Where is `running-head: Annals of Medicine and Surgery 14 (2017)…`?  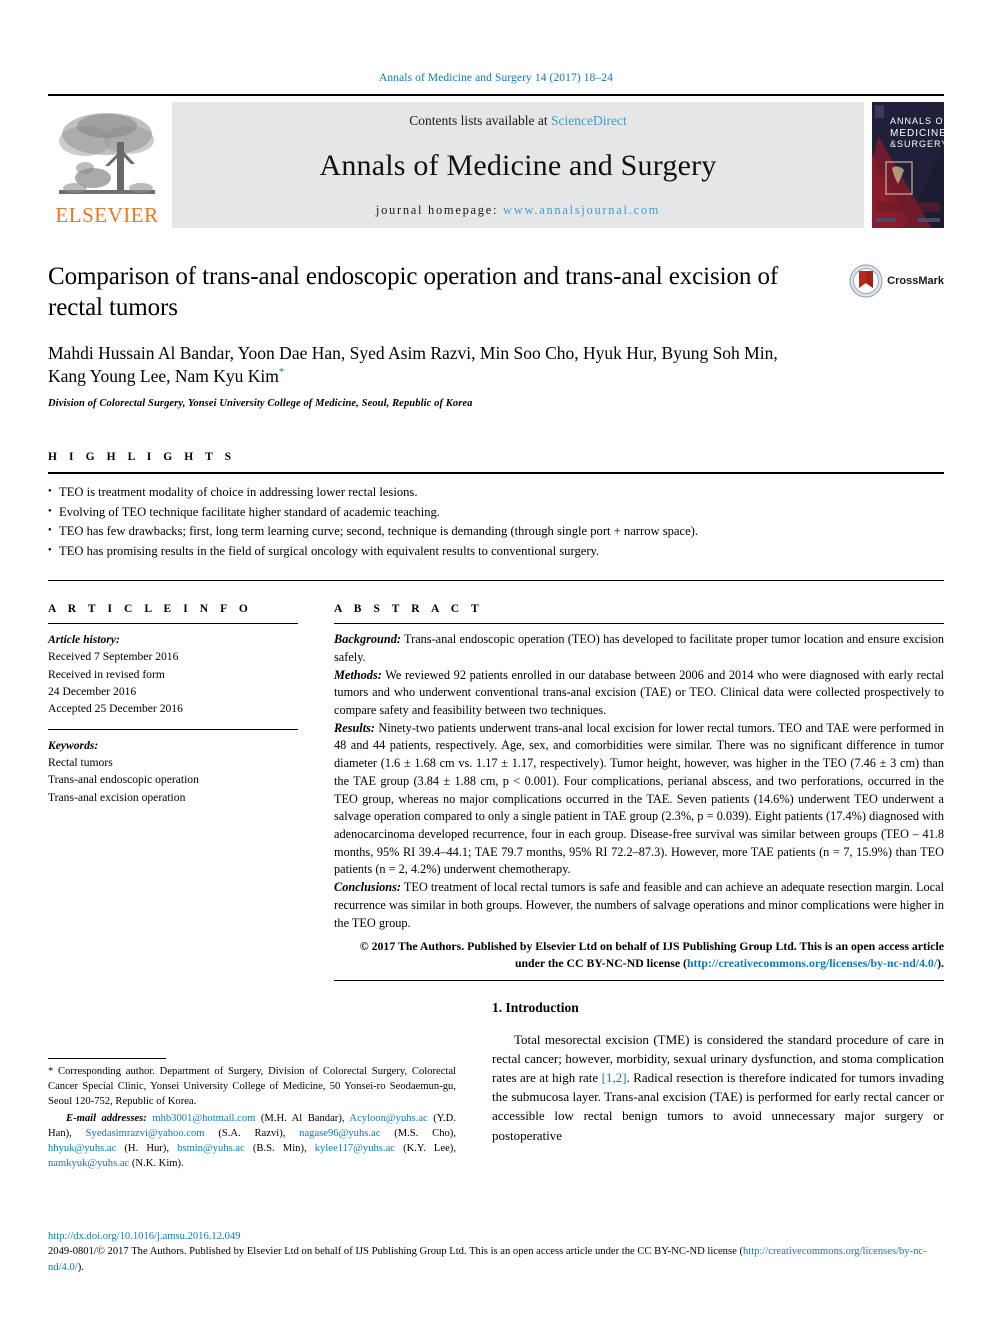
running-head: Annals of Medicine and Surgery 14 (2017)… is located at coordinates (496, 78).